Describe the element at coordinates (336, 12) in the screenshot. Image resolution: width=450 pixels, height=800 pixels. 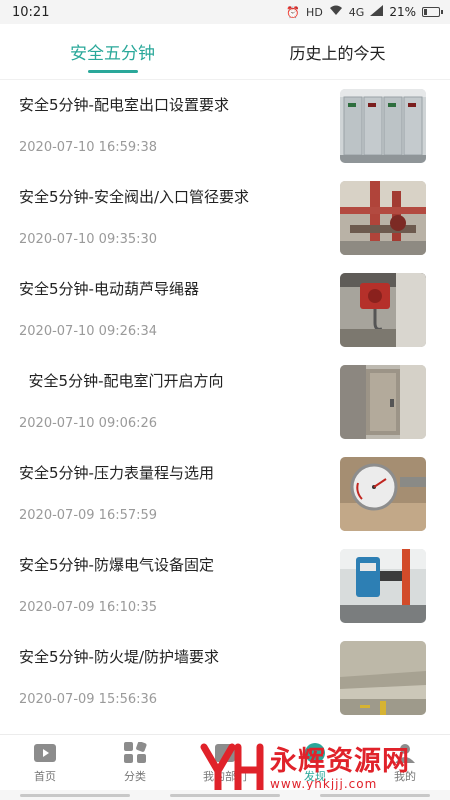
I see `wifi-icon` at that location.